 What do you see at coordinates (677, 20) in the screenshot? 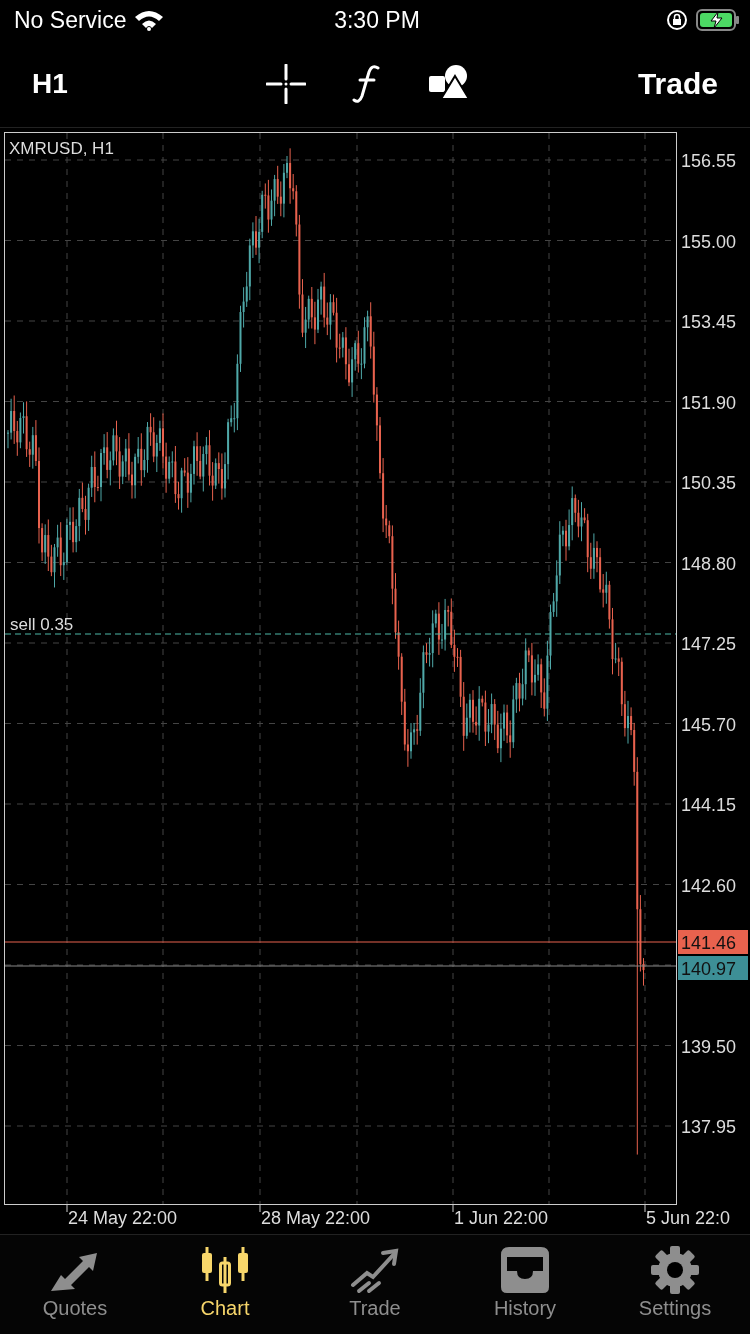
I see `orientation-lock-icon` at bounding box center [677, 20].